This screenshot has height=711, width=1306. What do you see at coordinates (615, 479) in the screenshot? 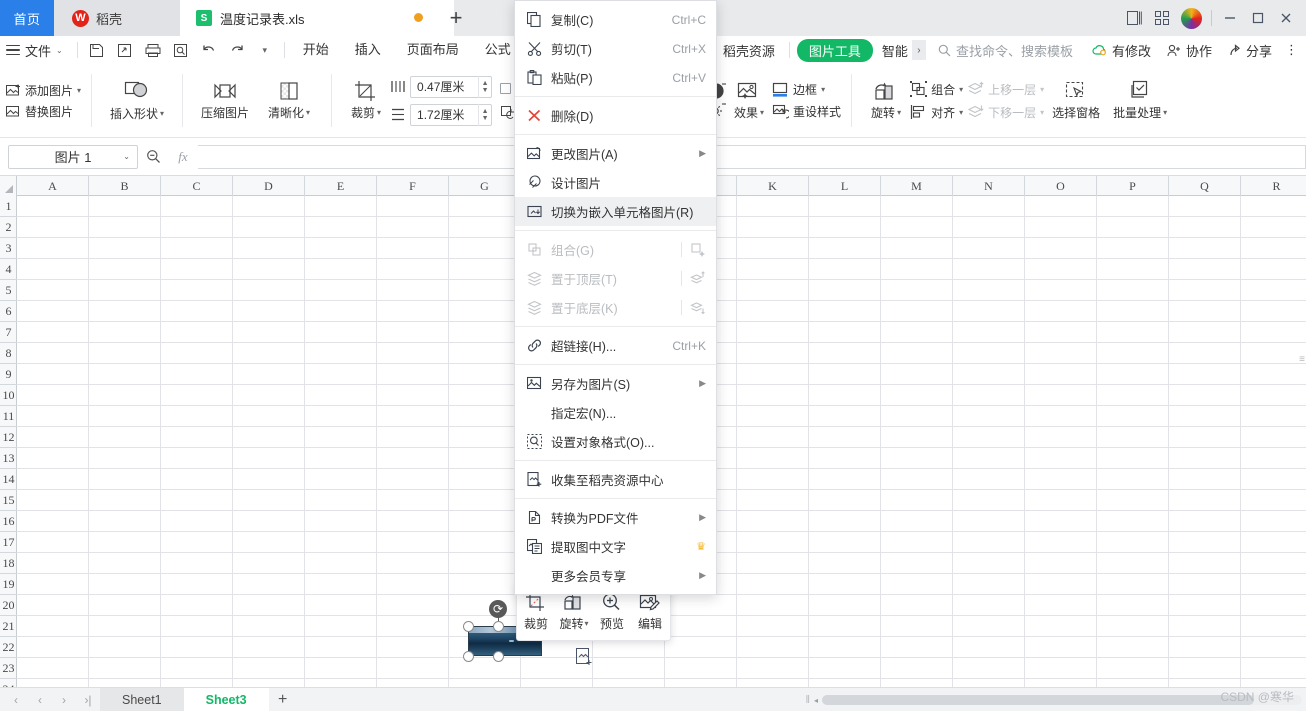
I see `menu-item-20: 收集至稻壳资源中心` at bounding box center [615, 479].